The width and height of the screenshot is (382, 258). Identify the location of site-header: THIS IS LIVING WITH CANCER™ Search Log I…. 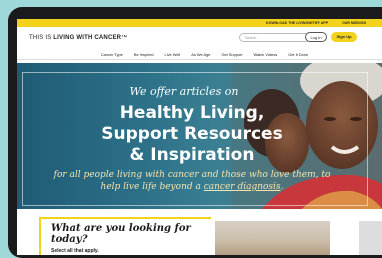
(199, 38).